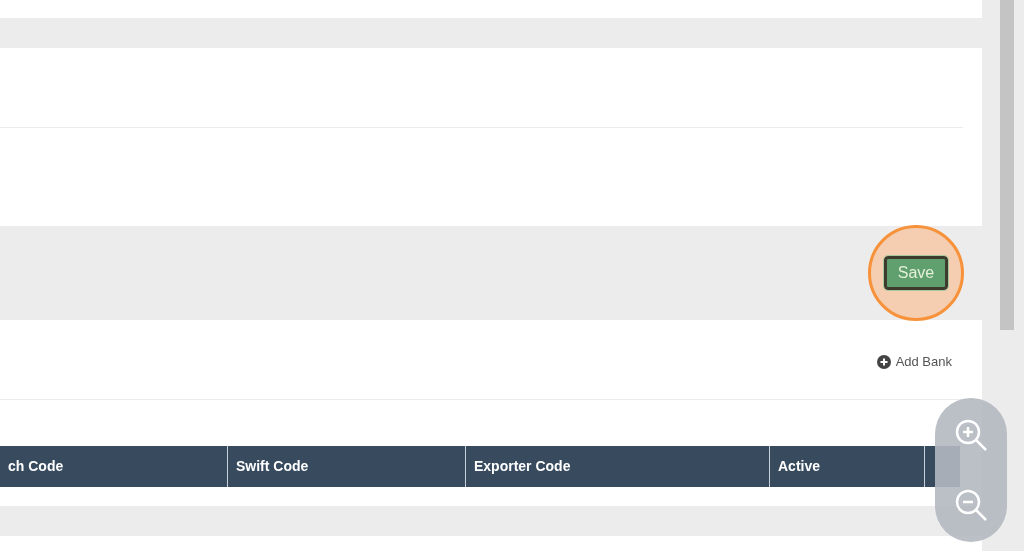  What do you see at coordinates (883, 361) in the screenshot?
I see `plus-circle-icon` at bounding box center [883, 361].